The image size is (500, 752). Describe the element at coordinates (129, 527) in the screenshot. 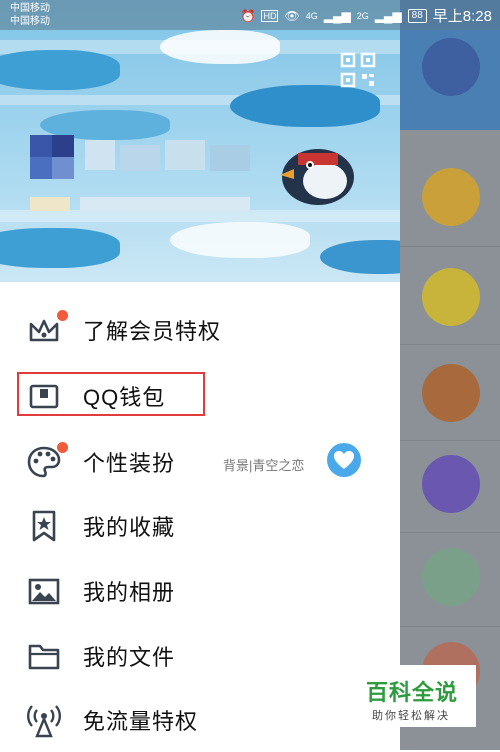

I see `menu-item-label: 我的收藏` at that location.